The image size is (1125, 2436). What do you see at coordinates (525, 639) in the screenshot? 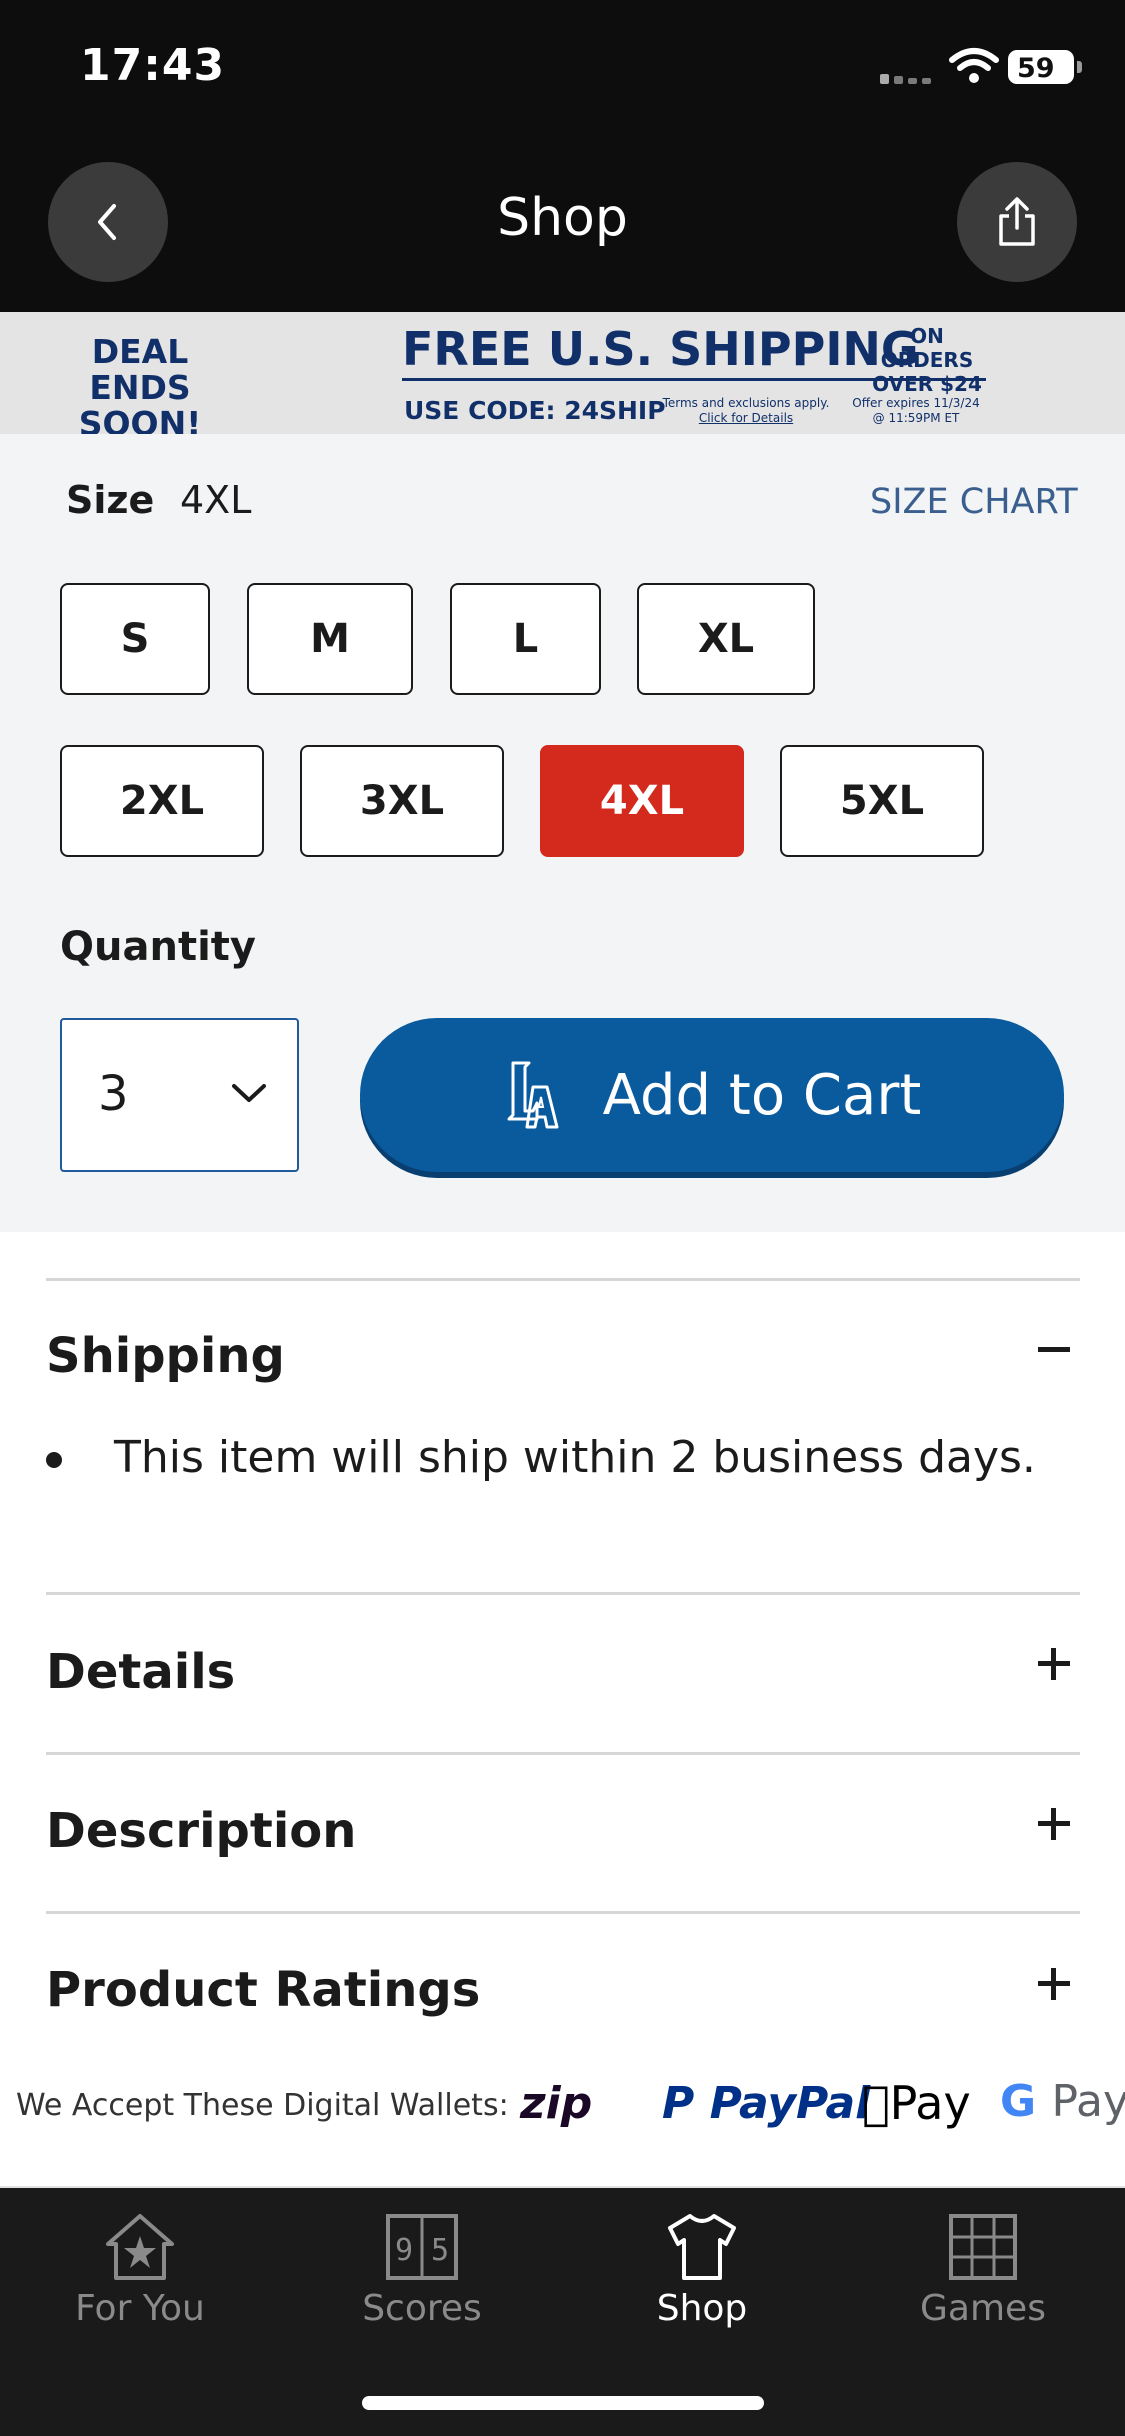
I see `size-option-l: L` at bounding box center [525, 639].